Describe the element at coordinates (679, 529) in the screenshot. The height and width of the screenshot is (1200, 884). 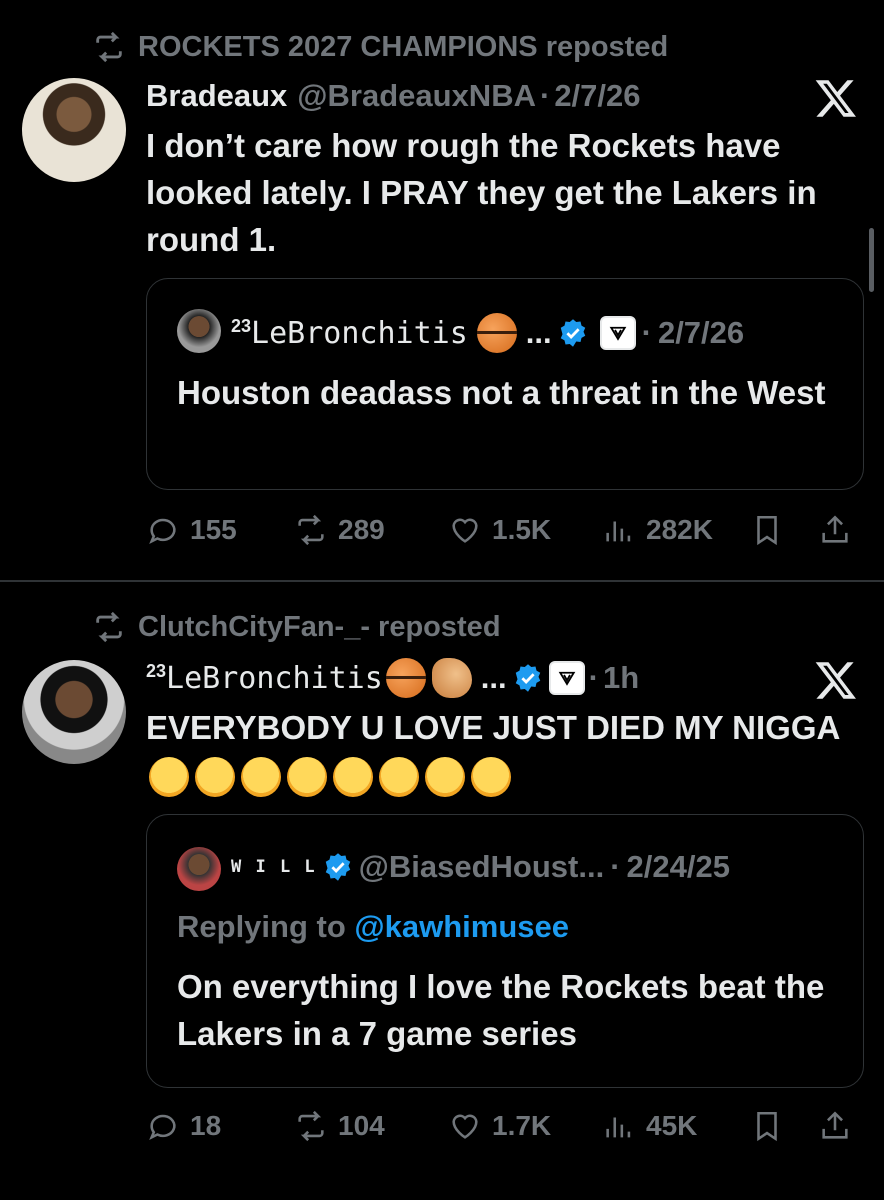
I see `view-count: 282K` at that location.